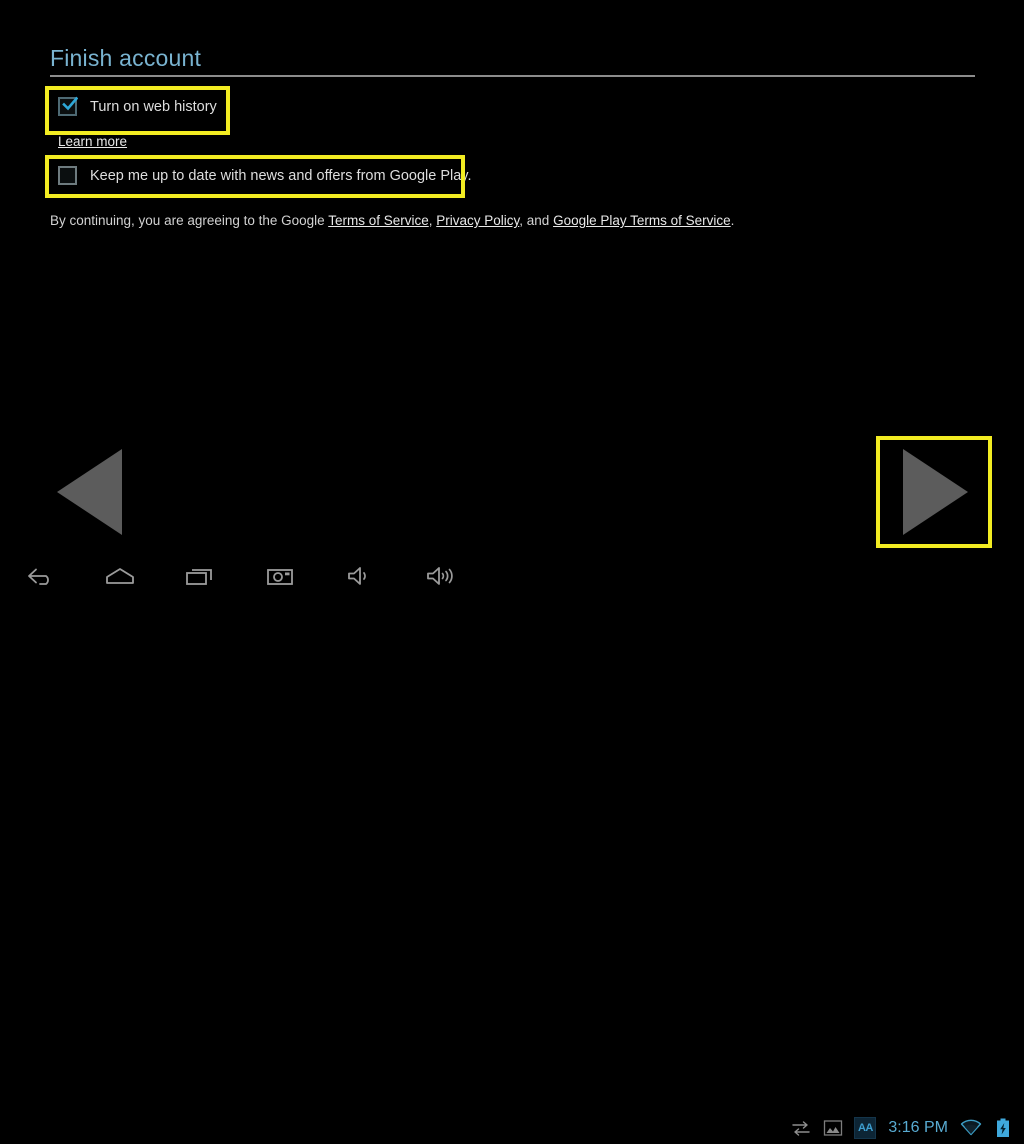  What do you see at coordinates (126, 58) in the screenshot?
I see `page-title: Finish account` at bounding box center [126, 58].